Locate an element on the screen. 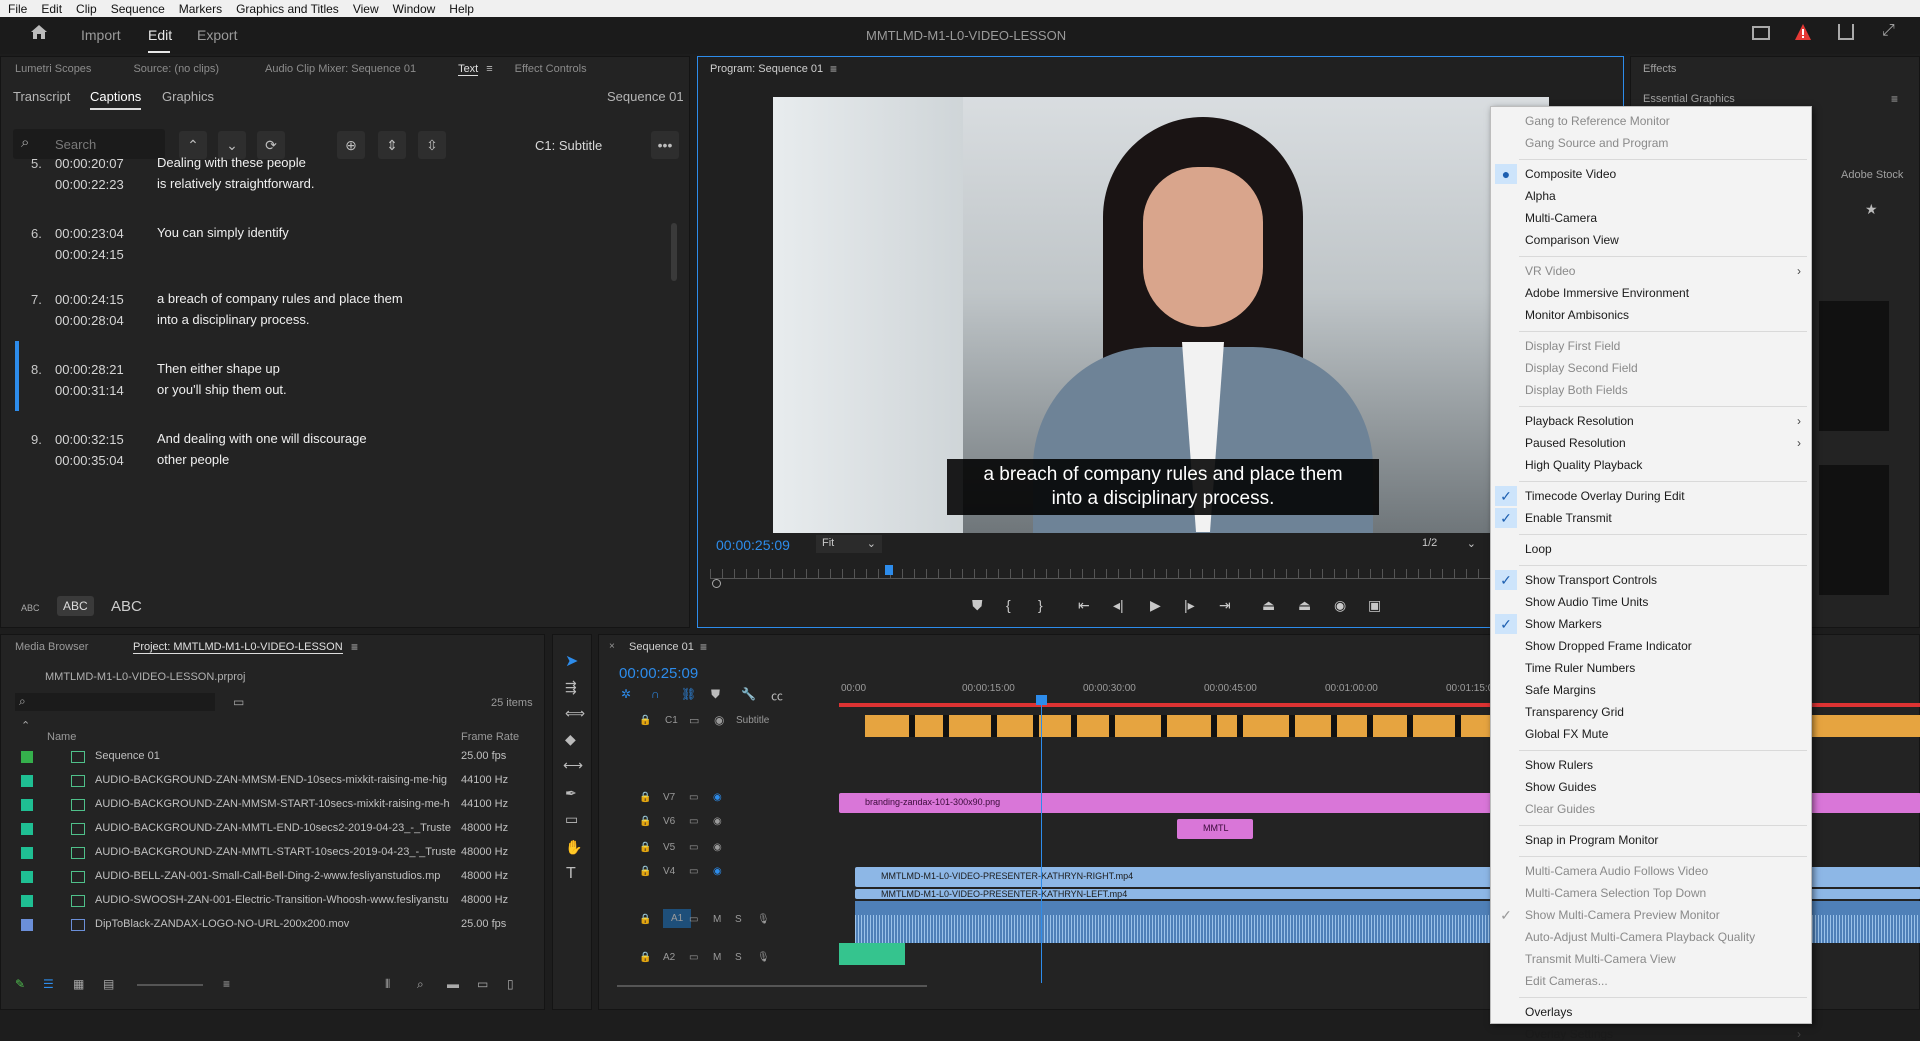  sort-icon: ≡ is located at coordinates (226, 984).